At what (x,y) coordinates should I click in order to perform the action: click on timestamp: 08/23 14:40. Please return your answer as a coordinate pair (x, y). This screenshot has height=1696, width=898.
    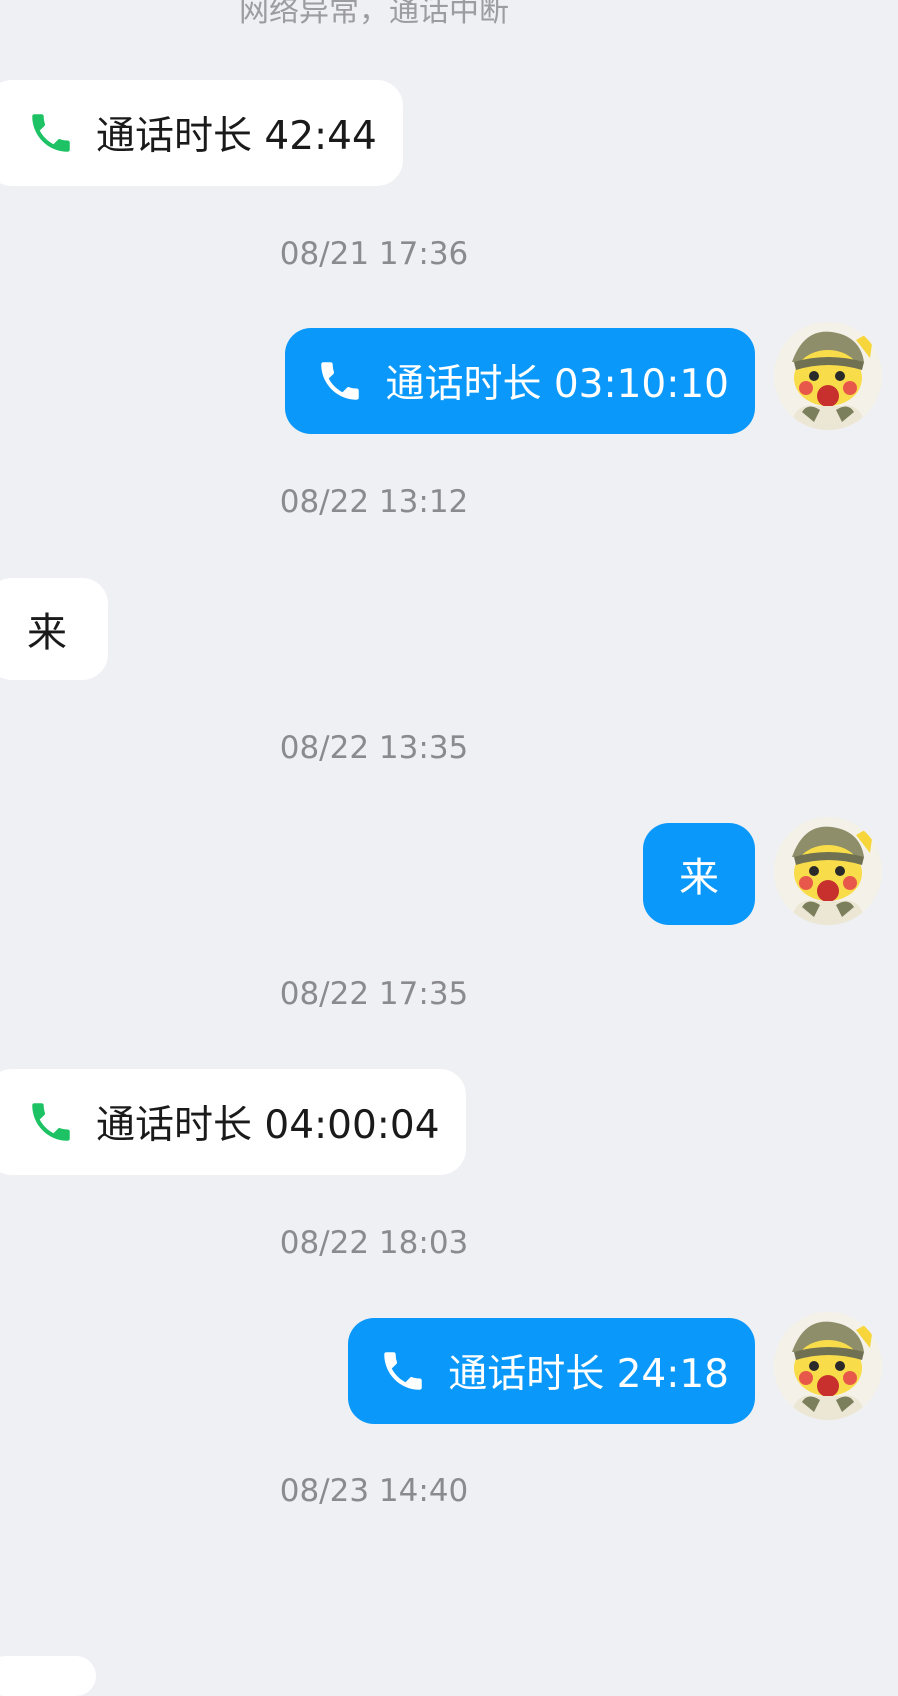
    Looking at the image, I should click on (374, 1491).